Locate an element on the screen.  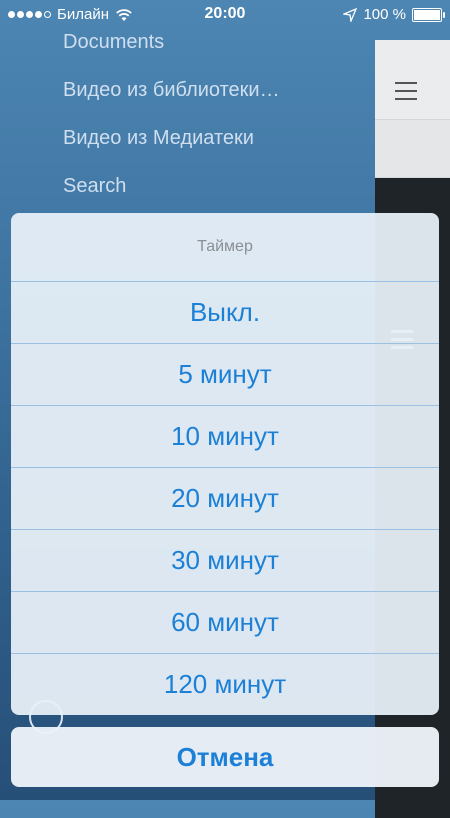
timer-option-5: 5 минут is located at coordinates (225, 375).